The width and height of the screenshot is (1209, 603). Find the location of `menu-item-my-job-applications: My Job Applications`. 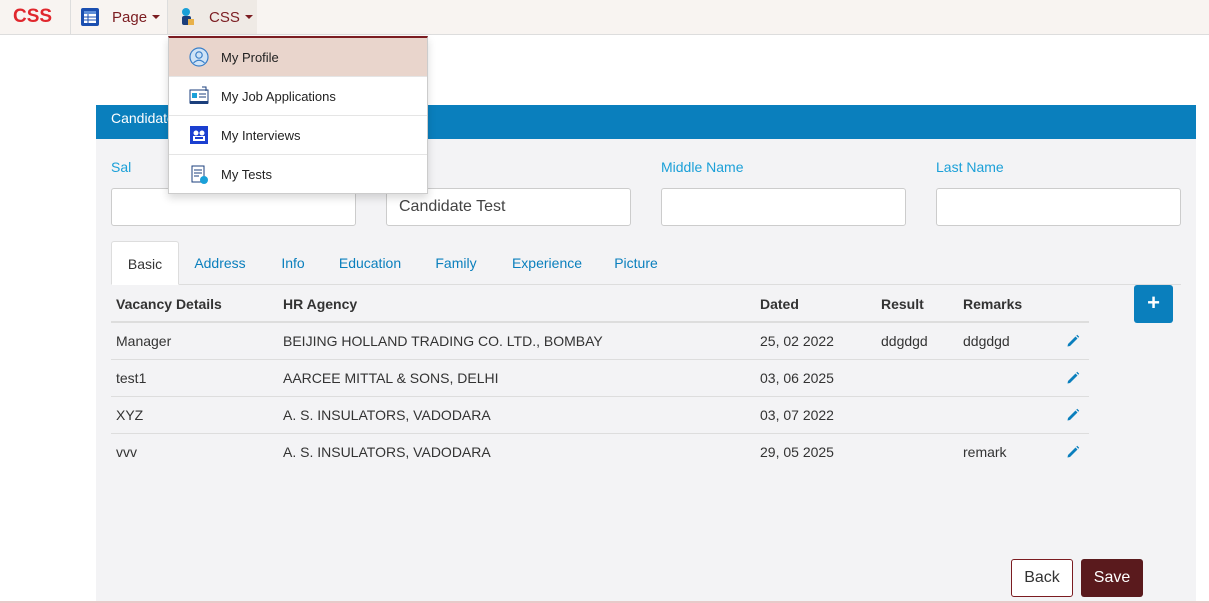

menu-item-my-job-applications: My Job Applications is located at coordinates (298, 96).